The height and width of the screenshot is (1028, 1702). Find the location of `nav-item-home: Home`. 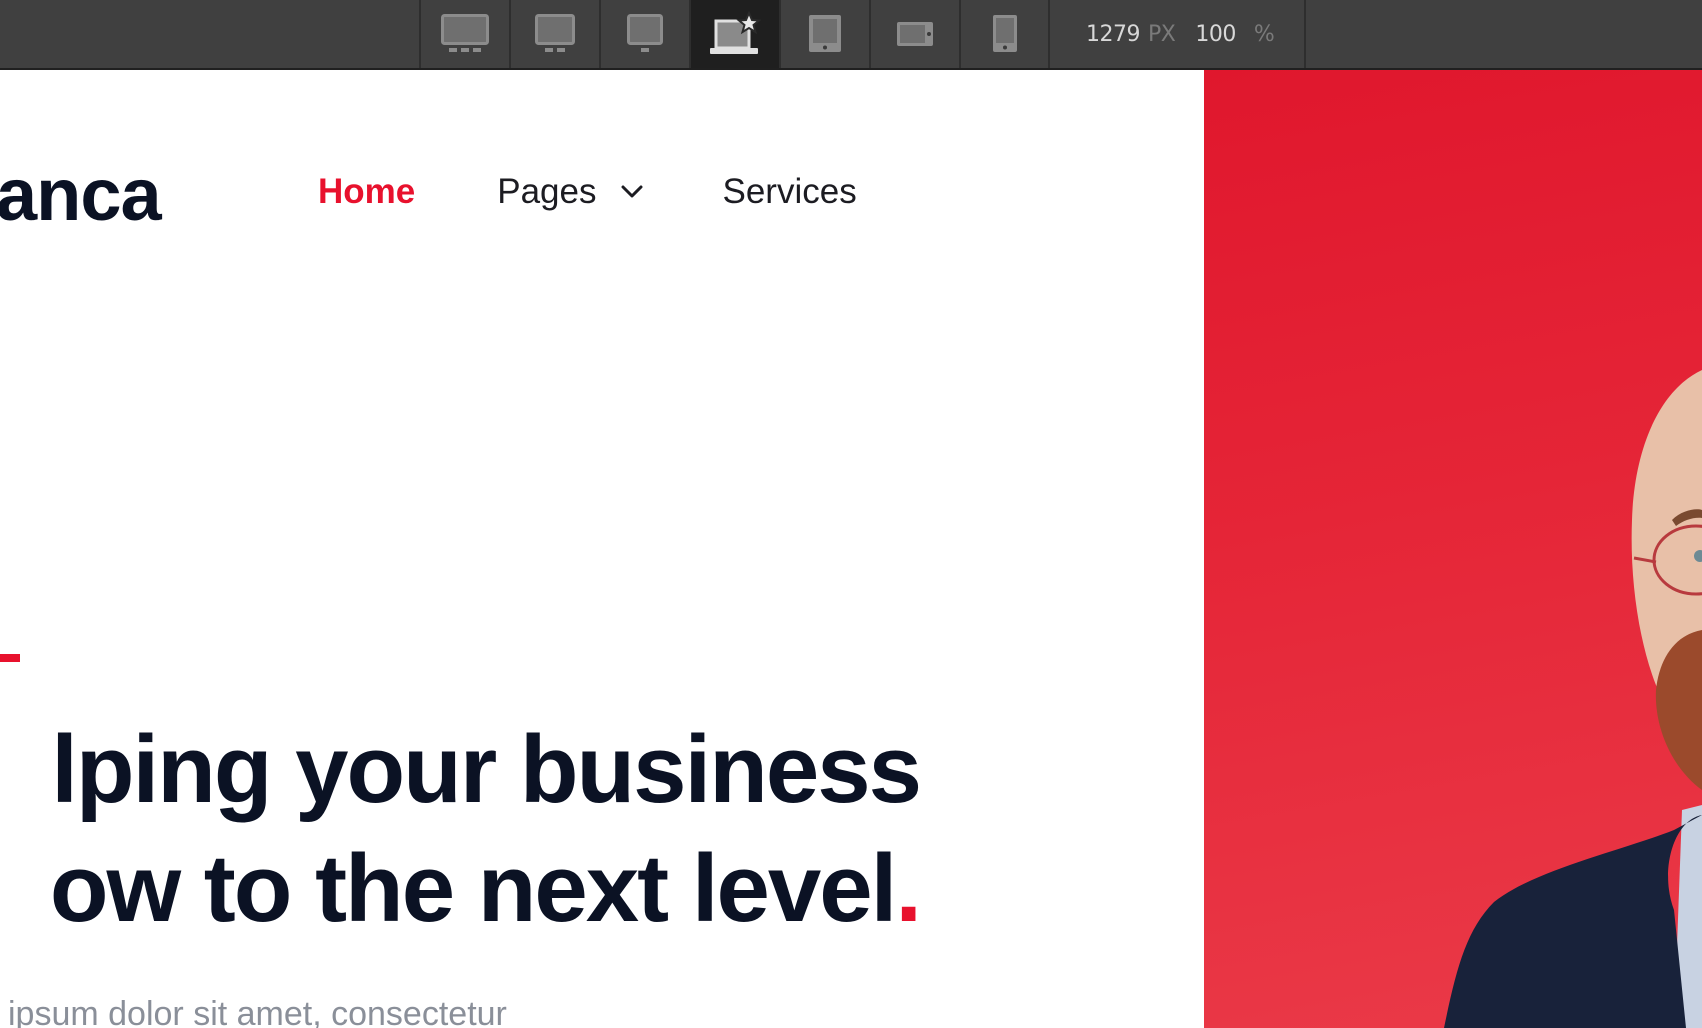

nav-item-home: Home is located at coordinates (366, 191).